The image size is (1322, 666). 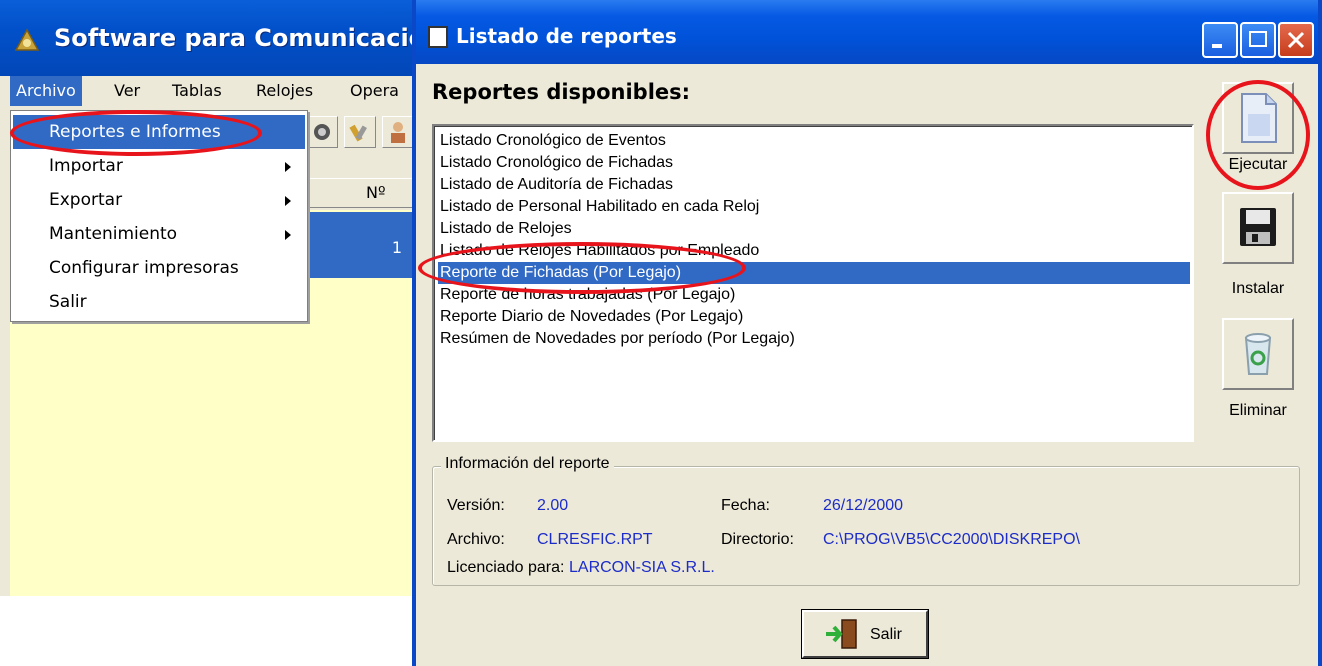 I want to click on main-app-title-bar: Software para Comunicacione, so click(x=229, y=38).